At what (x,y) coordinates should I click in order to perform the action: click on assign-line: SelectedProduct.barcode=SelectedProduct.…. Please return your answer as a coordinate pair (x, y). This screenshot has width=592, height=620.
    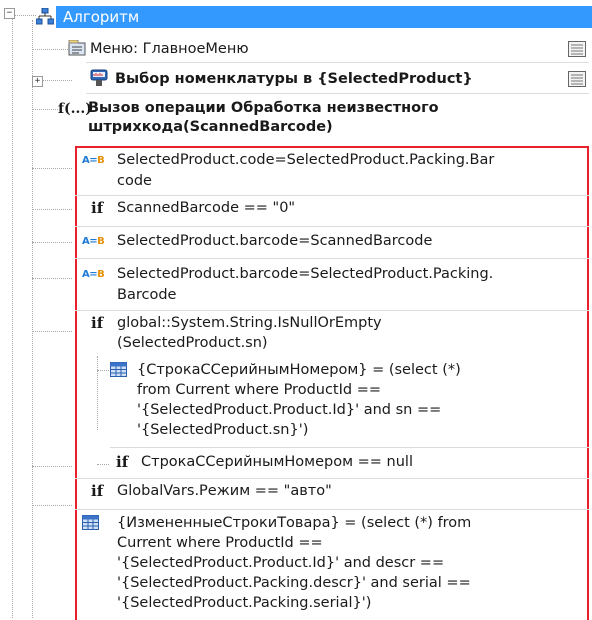
    Looking at the image, I should click on (305, 274).